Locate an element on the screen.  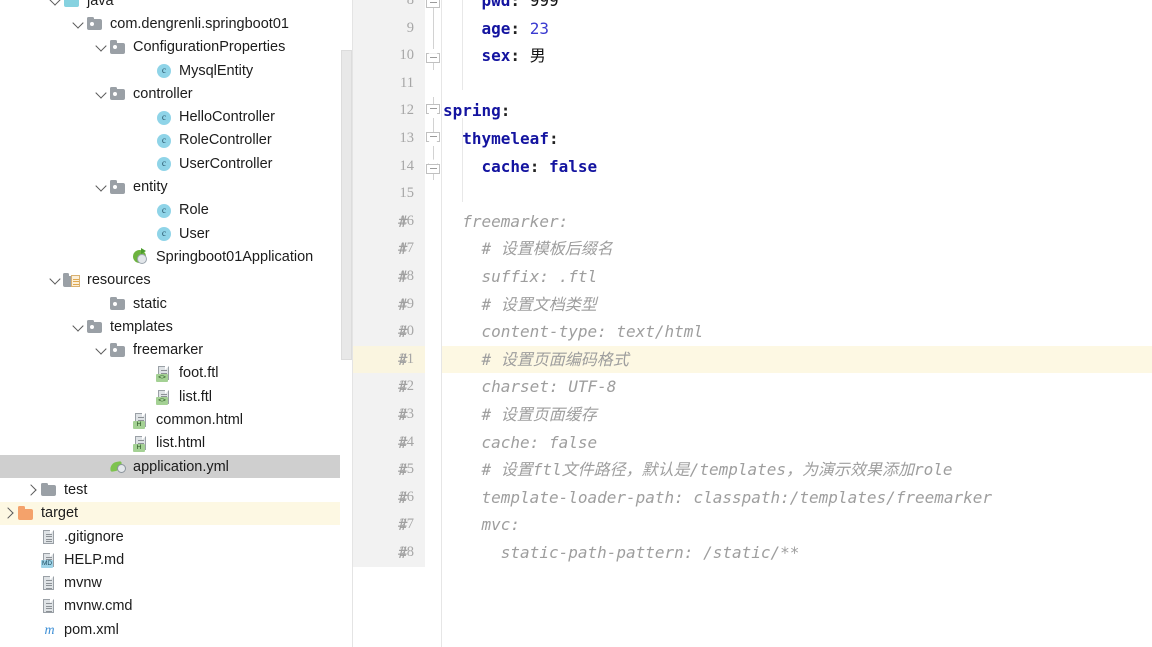
line-content: static-path-pattern: /static/** is located at coordinates (631, 553).